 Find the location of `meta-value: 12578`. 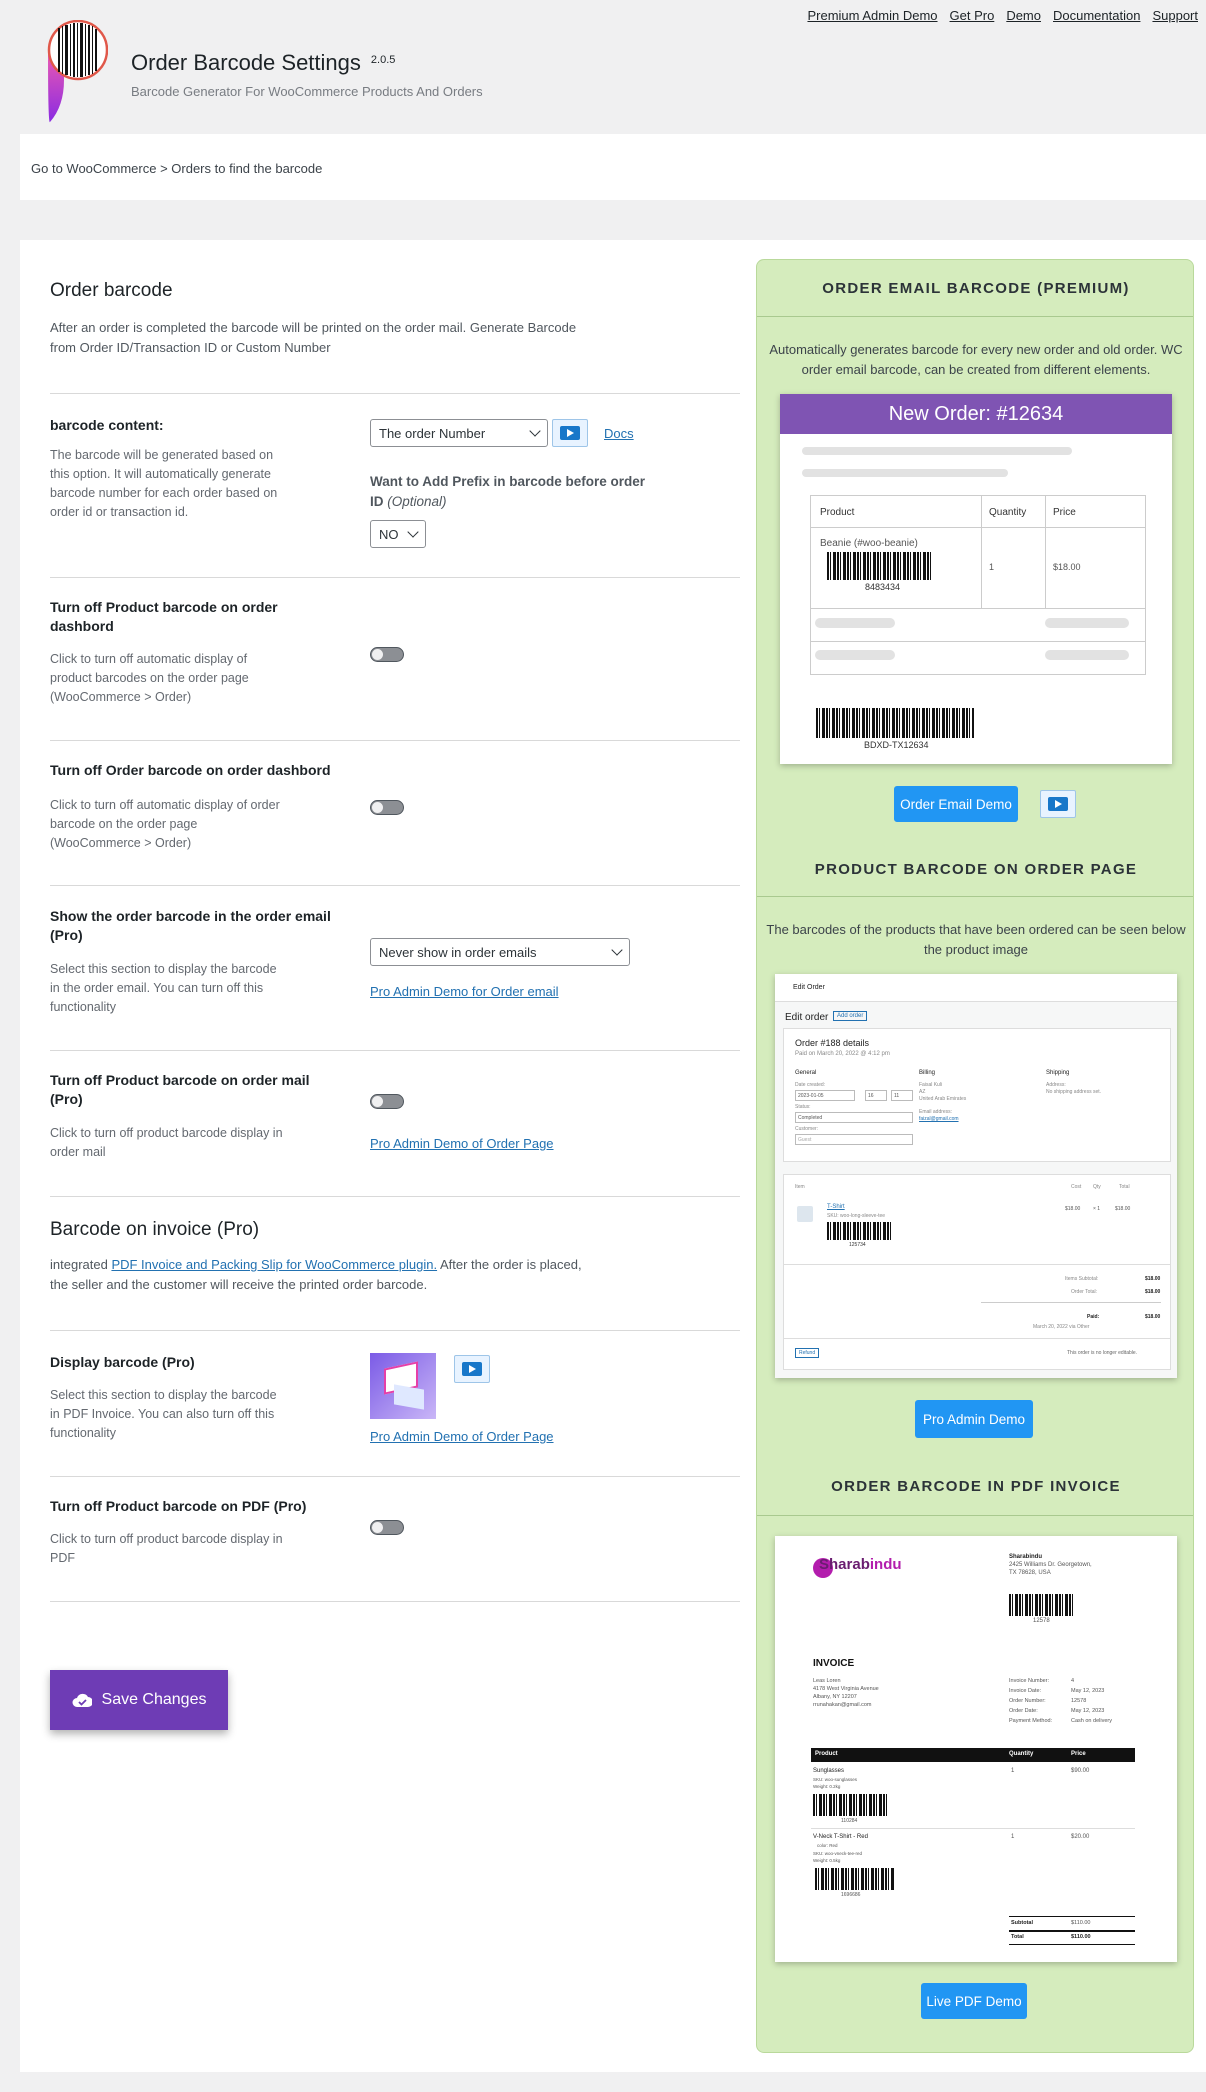

meta-value: 12578 is located at coordinates (1079, 1701).